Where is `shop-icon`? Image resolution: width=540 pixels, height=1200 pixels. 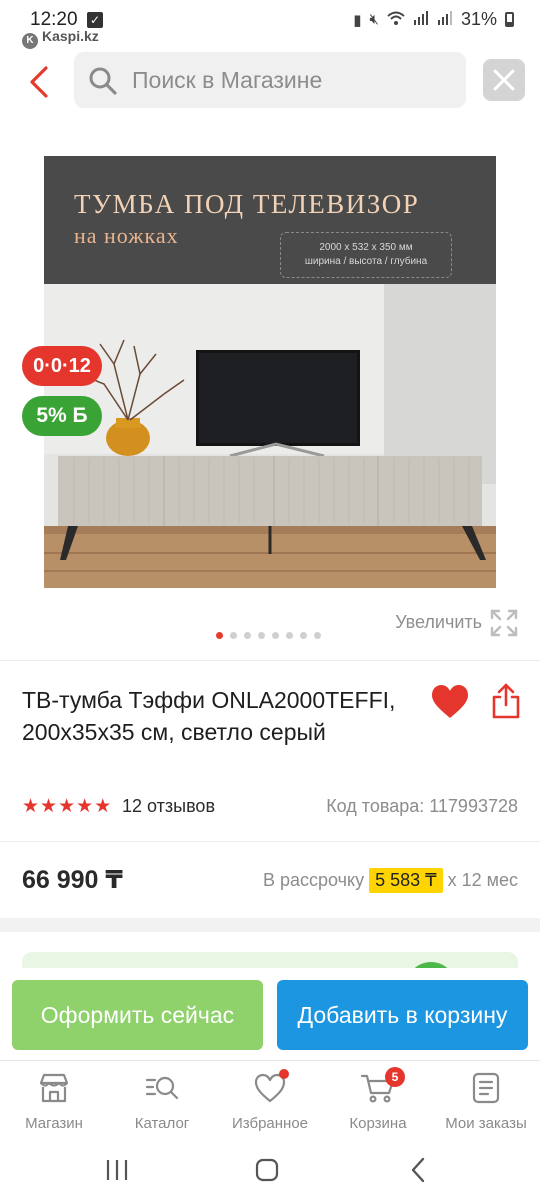 shop-icon is located at coordinates (54, 1088).